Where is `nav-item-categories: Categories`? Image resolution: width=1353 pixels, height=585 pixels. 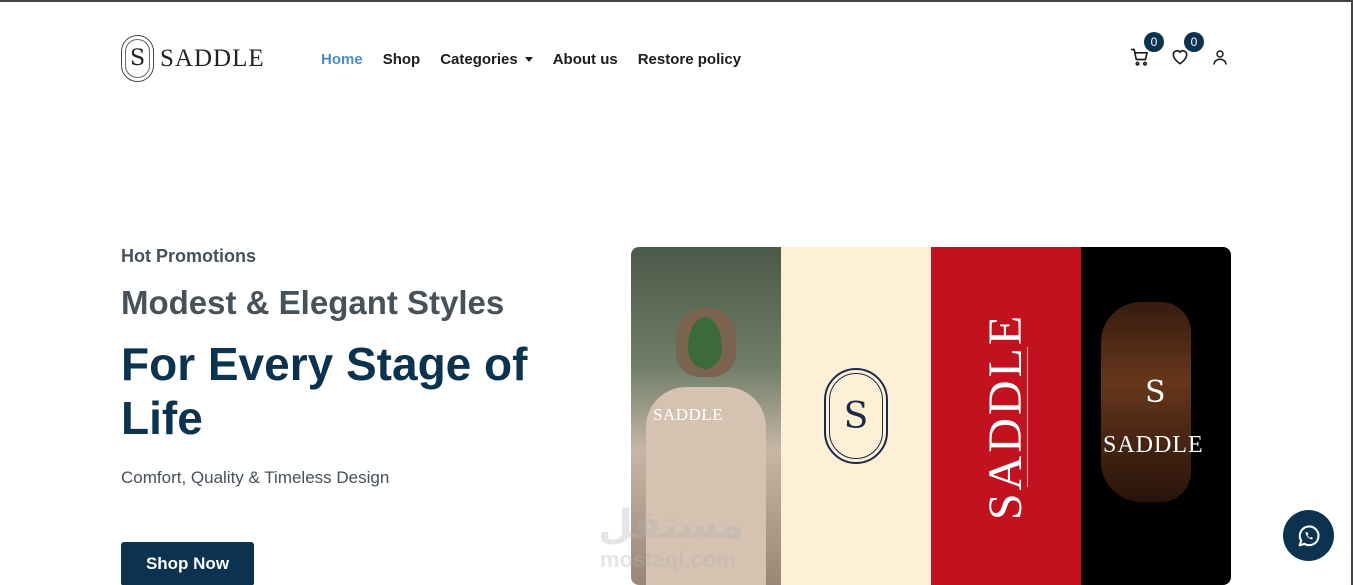 nav-item-categories: Categories is located at coordinates (486, 59).